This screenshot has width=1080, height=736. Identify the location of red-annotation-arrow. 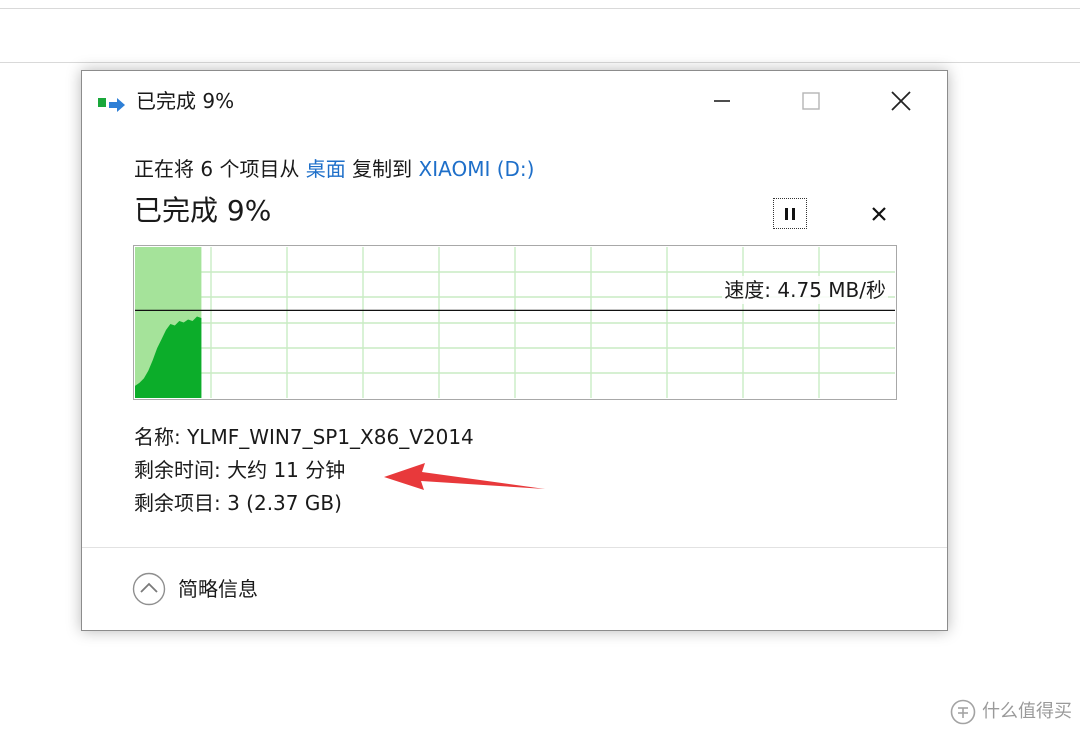
(464, 476).